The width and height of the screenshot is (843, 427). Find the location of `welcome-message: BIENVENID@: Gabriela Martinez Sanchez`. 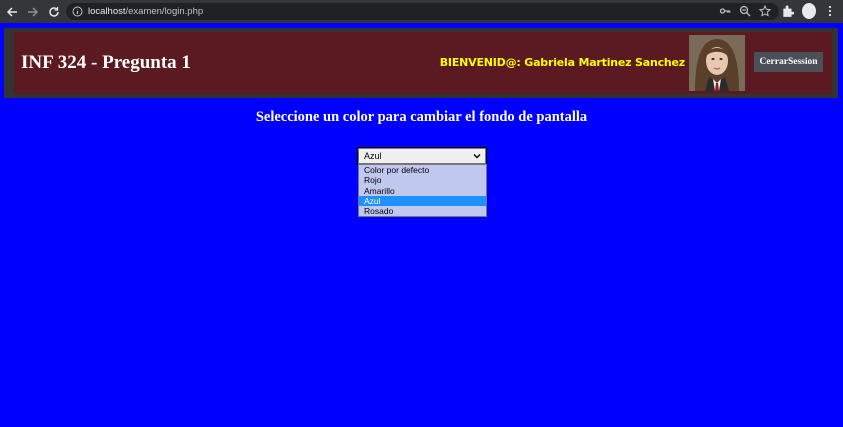

welcome-message: BIENVENID@: Gabriela Martinez Sanchez is located at coordinates (562, 62).